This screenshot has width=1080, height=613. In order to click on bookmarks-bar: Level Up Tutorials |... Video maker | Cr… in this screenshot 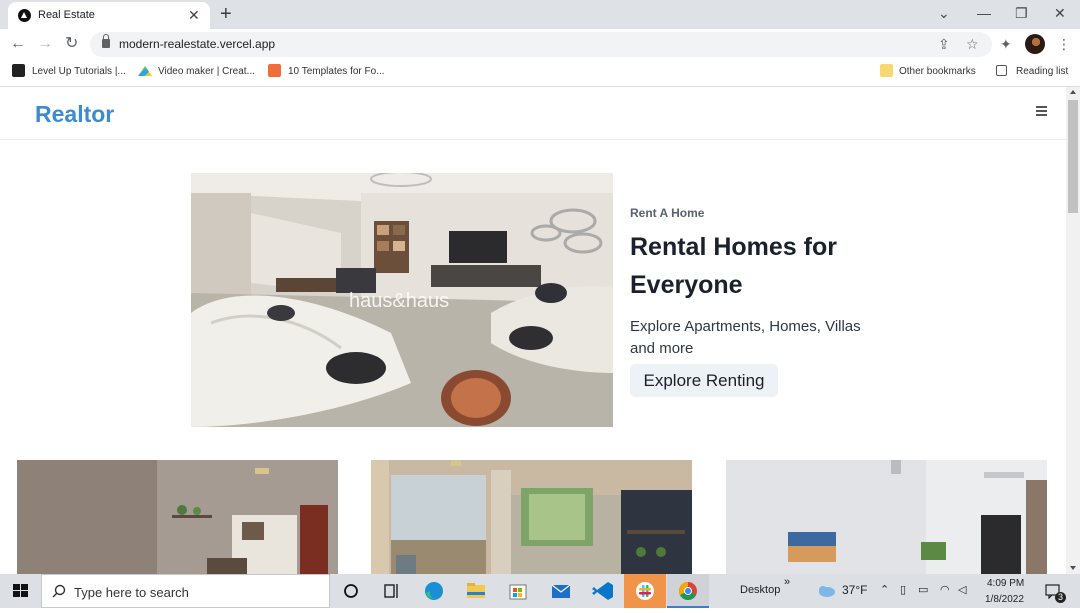, I will do `click(540, 73)`.